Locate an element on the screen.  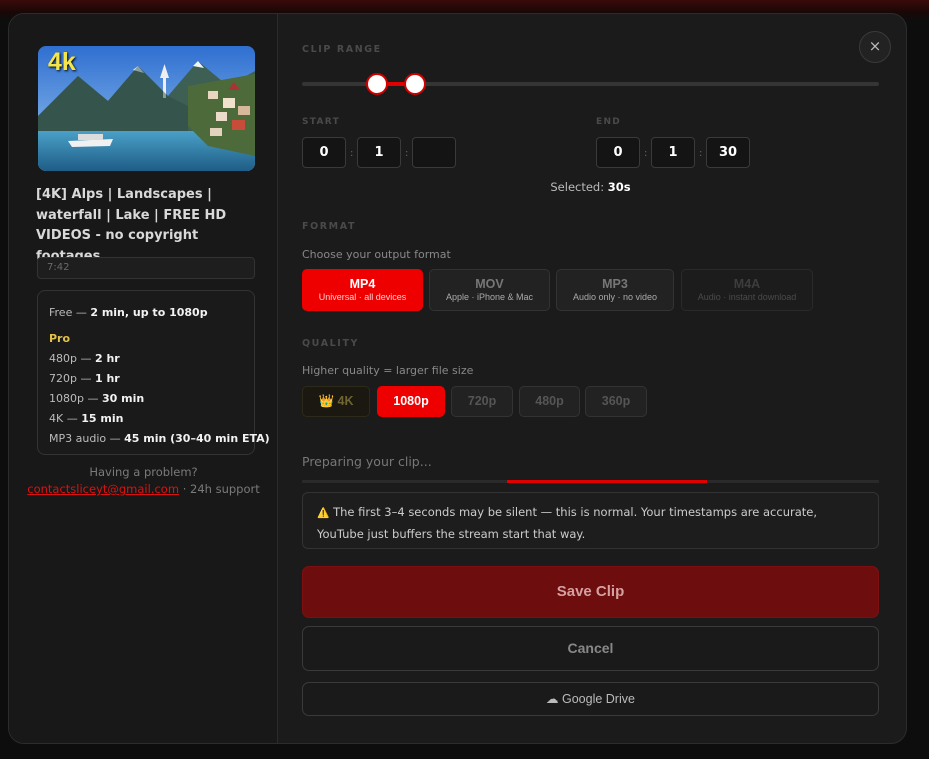
free-tier-row: Free — 2 min, up to 1080p is located at coordinates (146, 313).